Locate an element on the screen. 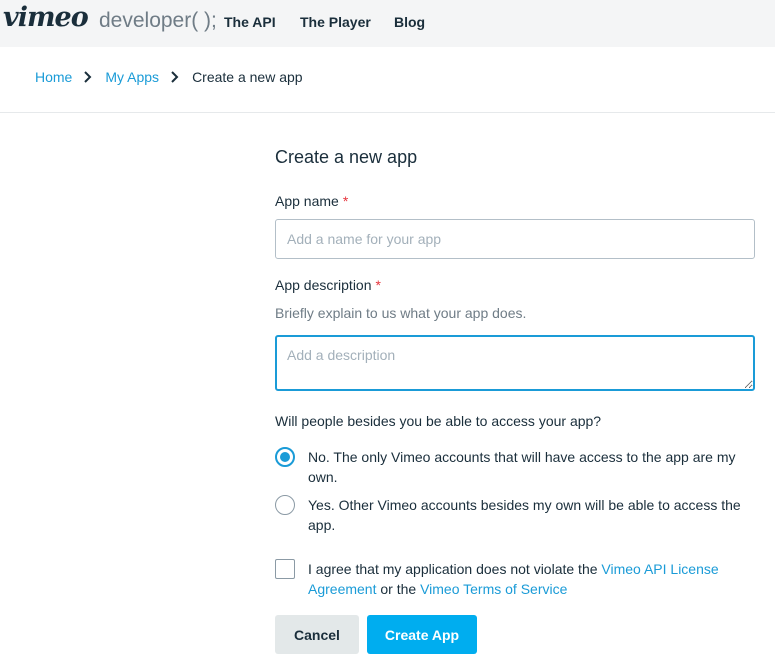  breadcrumb: Home My Apps Create a new app is located at coordinates (169, 77).